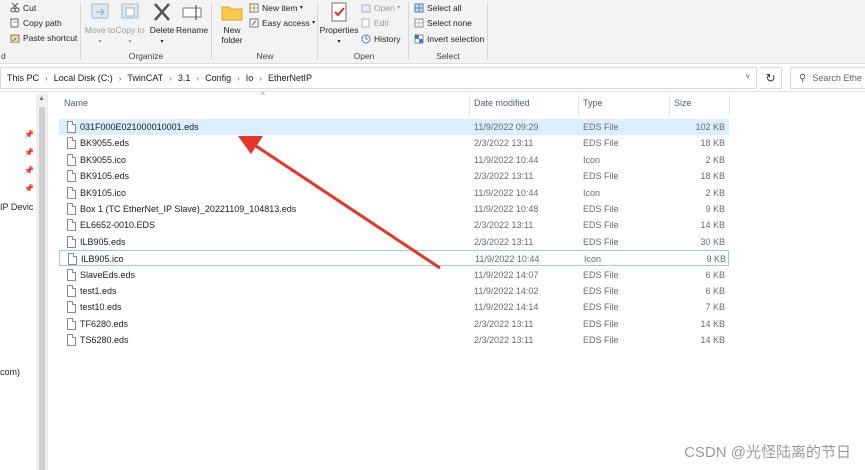  Describe the element at coordinates (218, 78) in the screenshot. I see `breadcrumb-item: Config` at that location.